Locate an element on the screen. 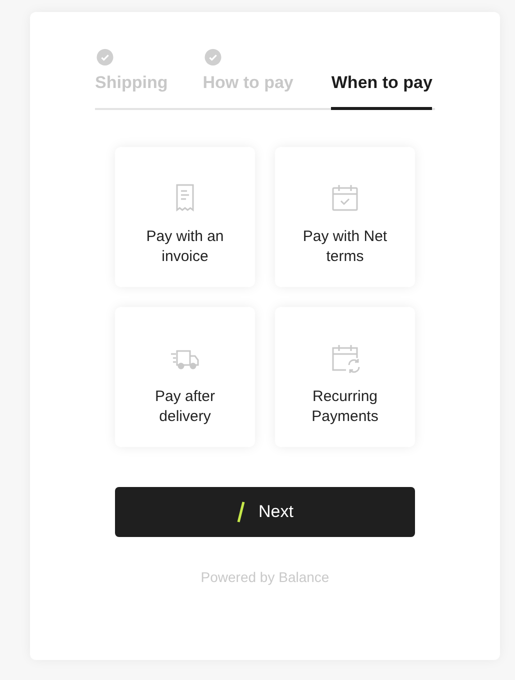 The image size is (515, 680). payment-option-card: Recurring Payments is located at coordinates (345, 377).